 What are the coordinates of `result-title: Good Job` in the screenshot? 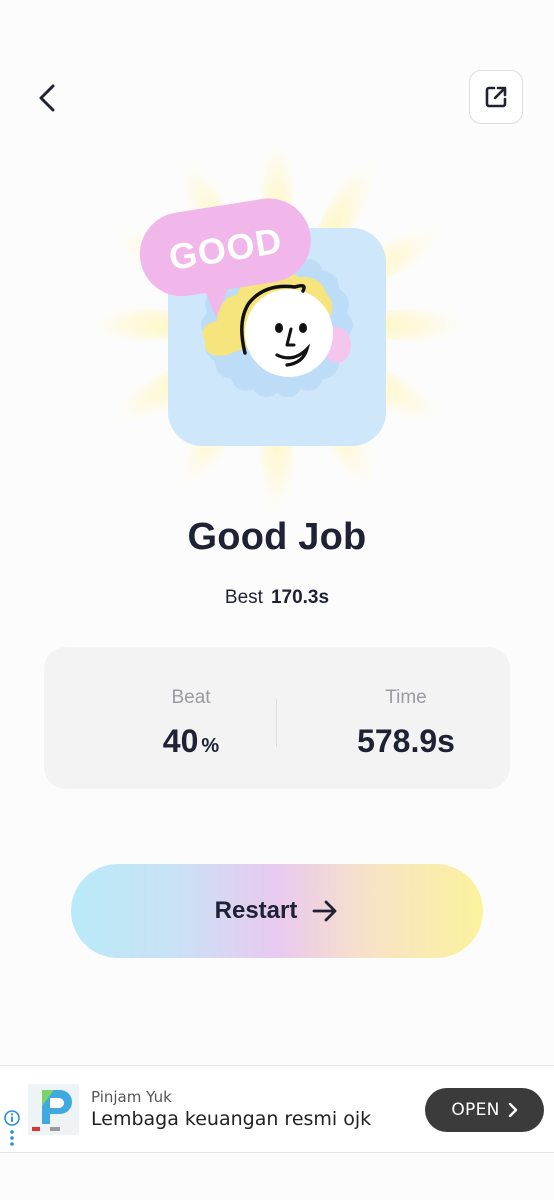 It's located at (277, 537).